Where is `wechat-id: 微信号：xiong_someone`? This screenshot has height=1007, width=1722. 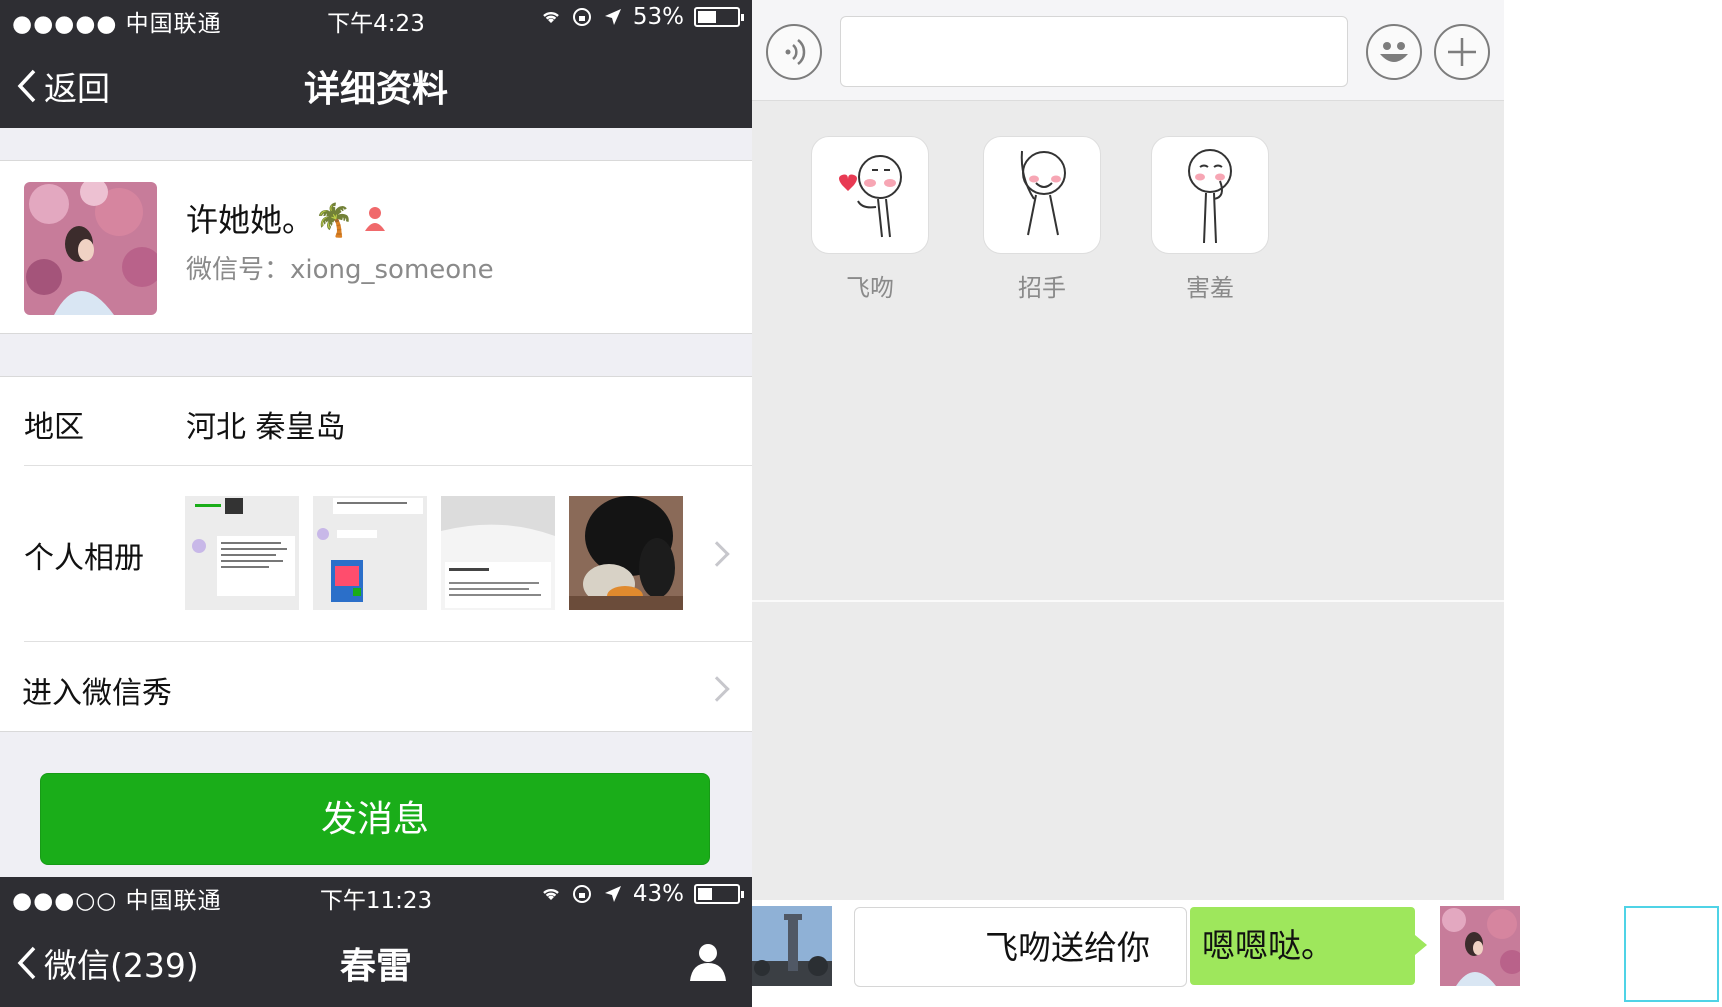 wechat-id: 微信号：xiong_someone is located at coordinates (340, 270).